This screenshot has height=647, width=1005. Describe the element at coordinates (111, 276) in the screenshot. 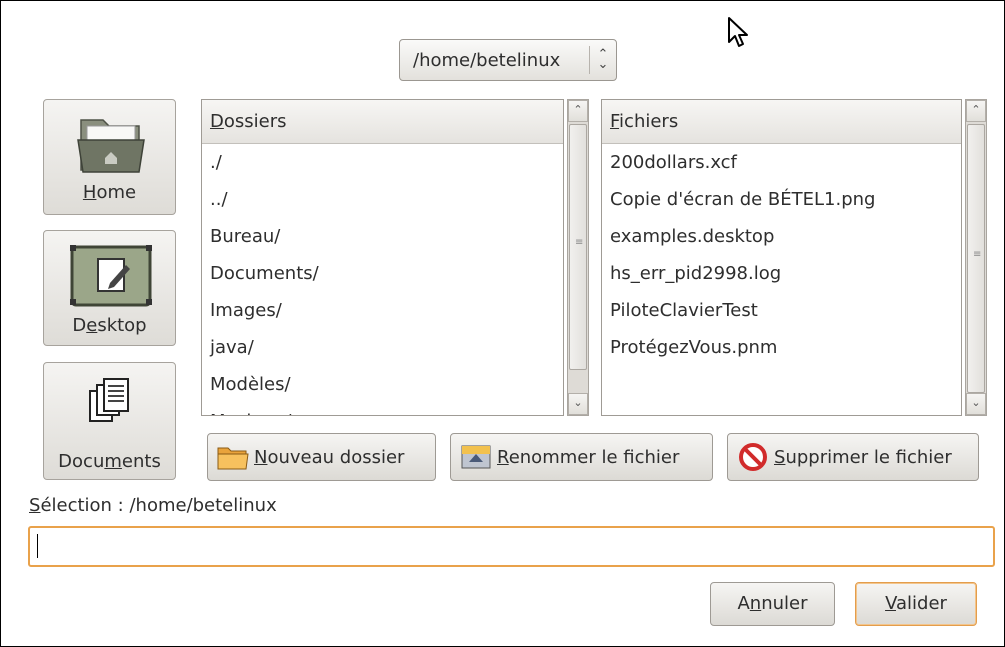

I see `desktop-icon` at that location.